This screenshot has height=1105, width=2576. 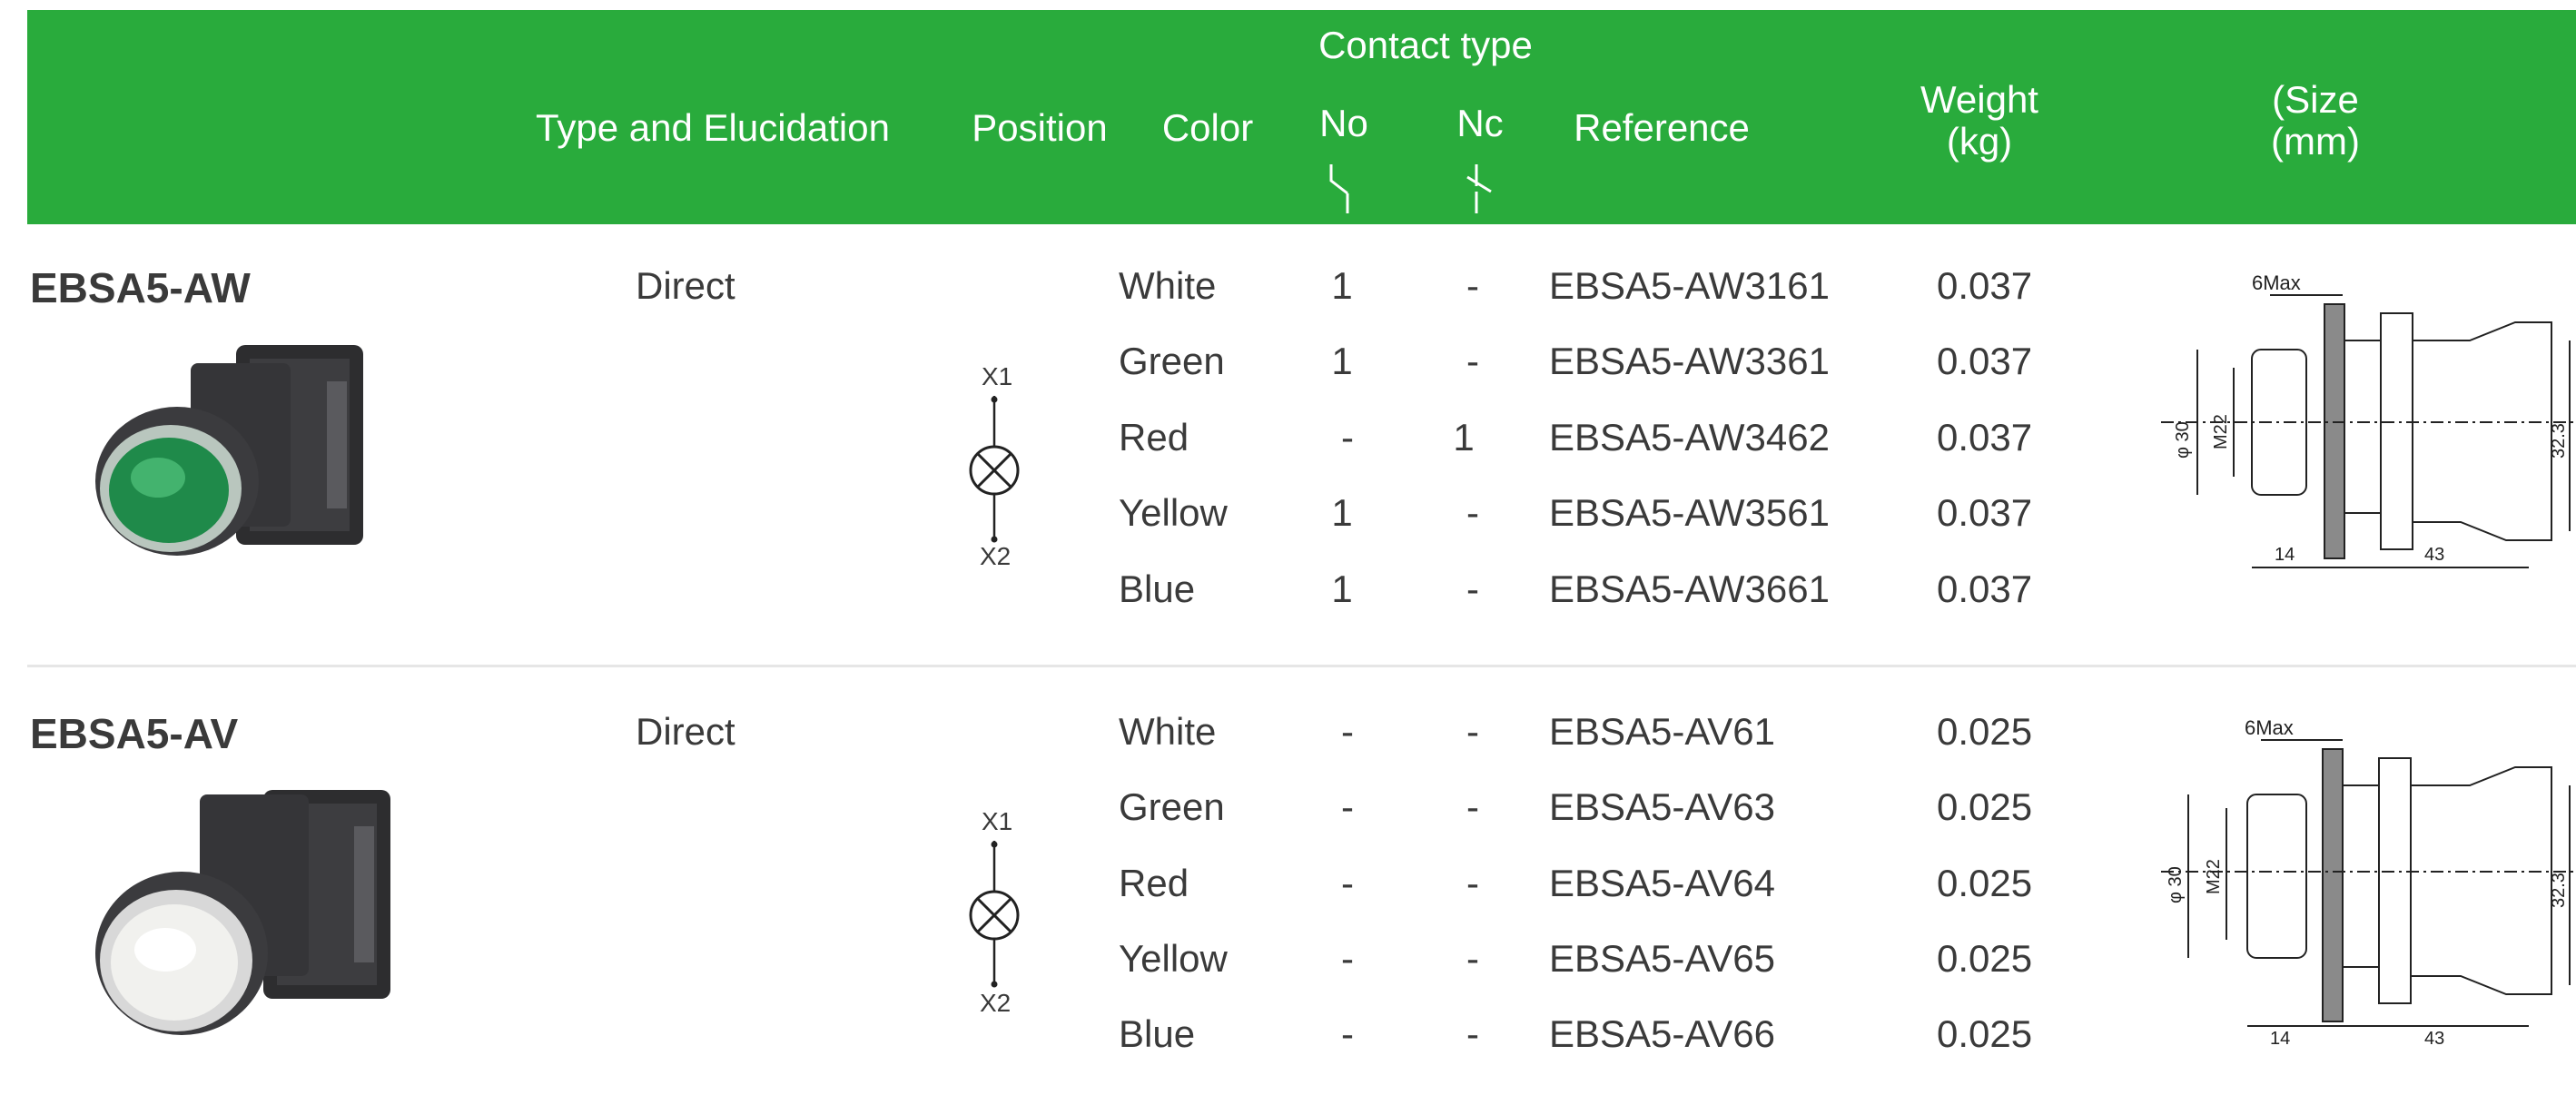 What do you see at coordinates (1689, 286) in the screenshot?
I see `reference-cell: EBSA5-AW3161` at bounding box center [1689, 286].